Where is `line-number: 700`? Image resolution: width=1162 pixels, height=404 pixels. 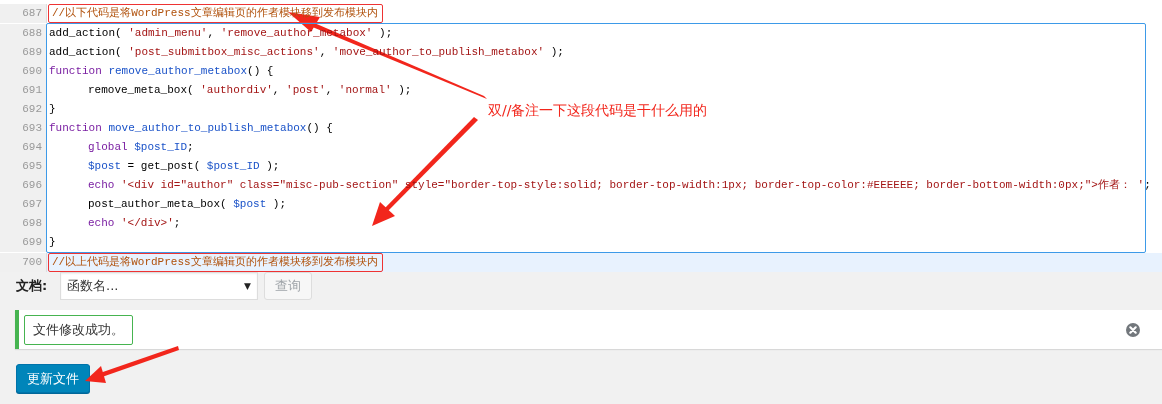
line-number: 700 is located at coordinates (23, 262).